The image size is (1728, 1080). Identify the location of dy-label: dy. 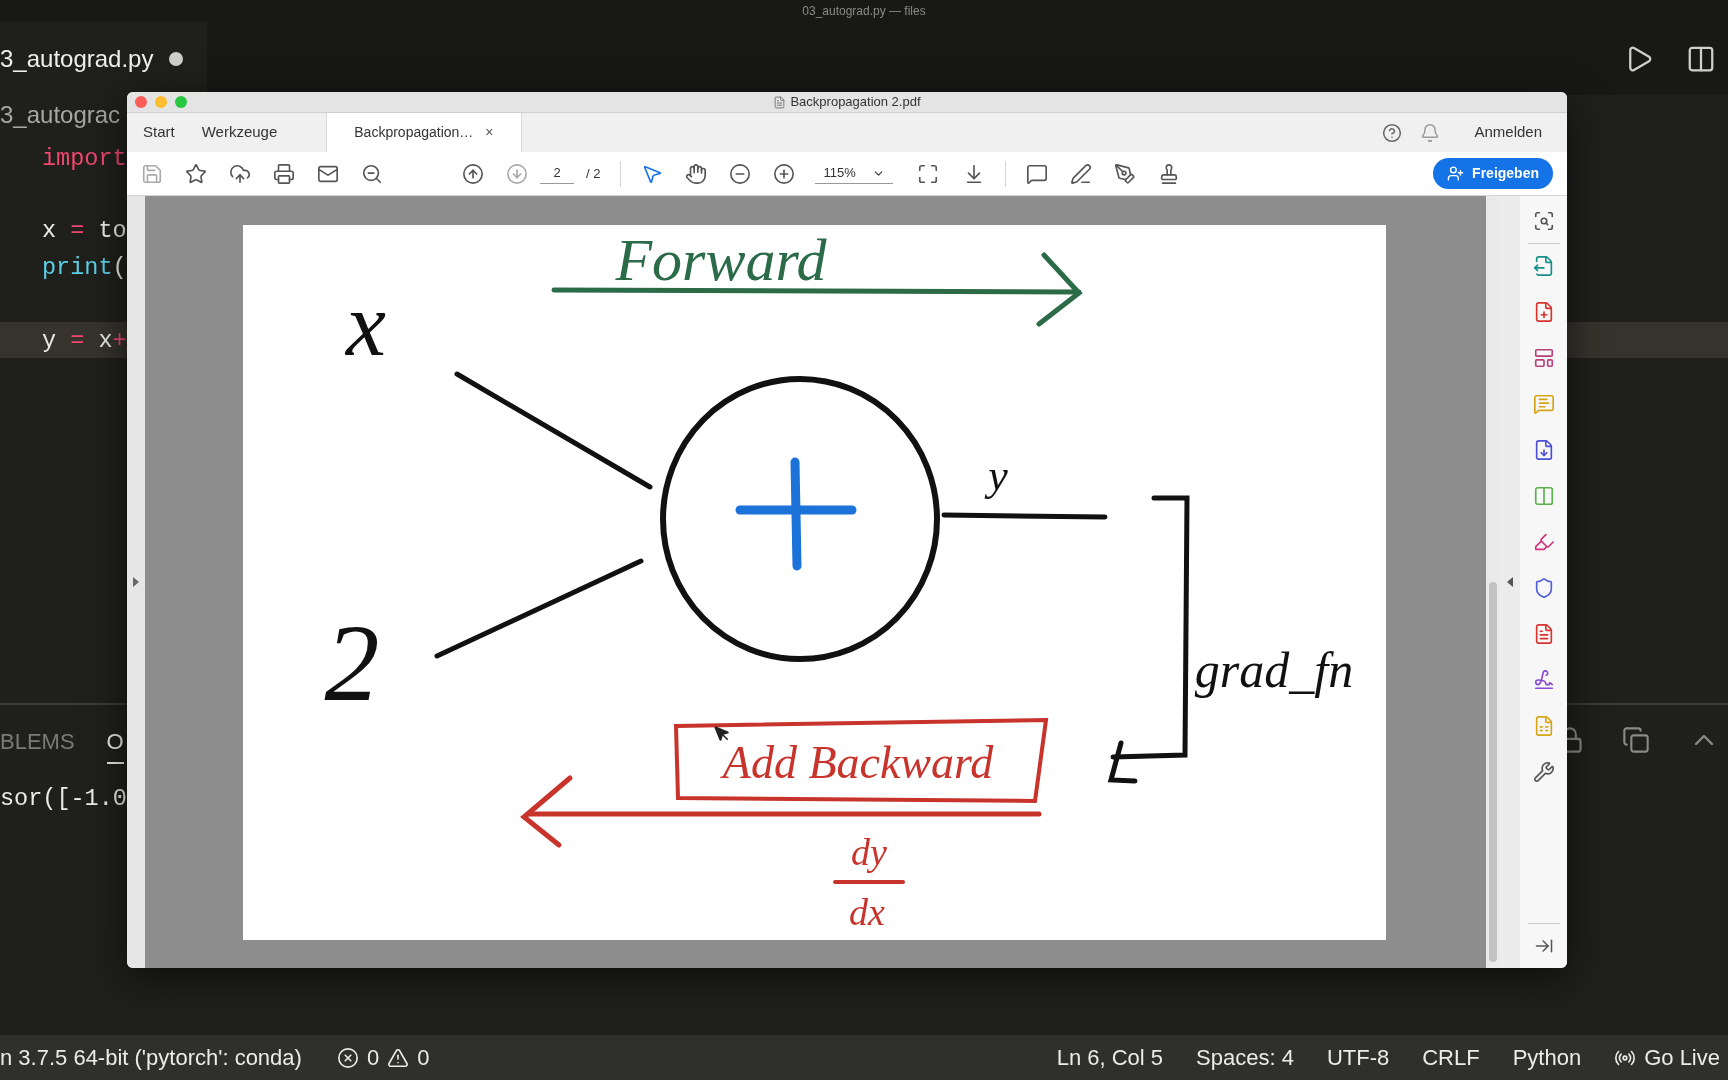
(869, 852).